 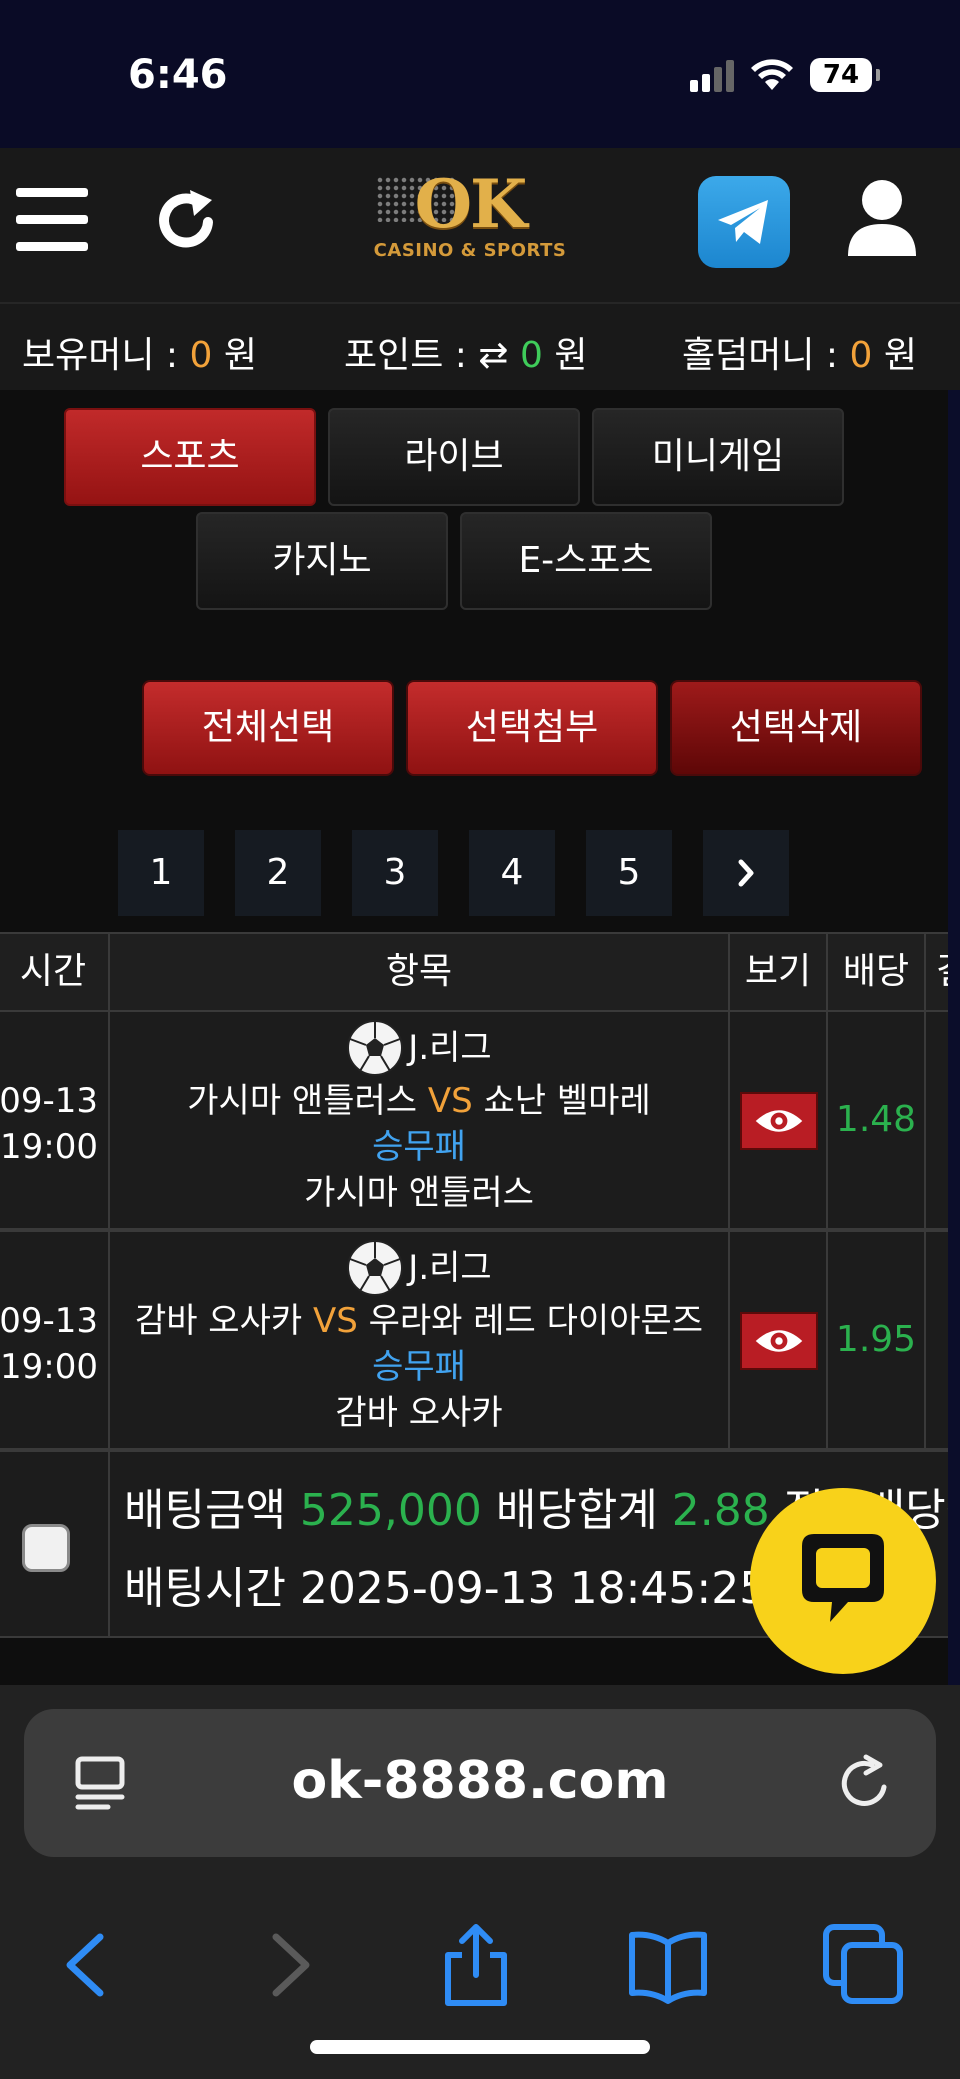 I want to click on point-balance: 포인트 : ⇄ 0 원, so click(x=466, y=355).